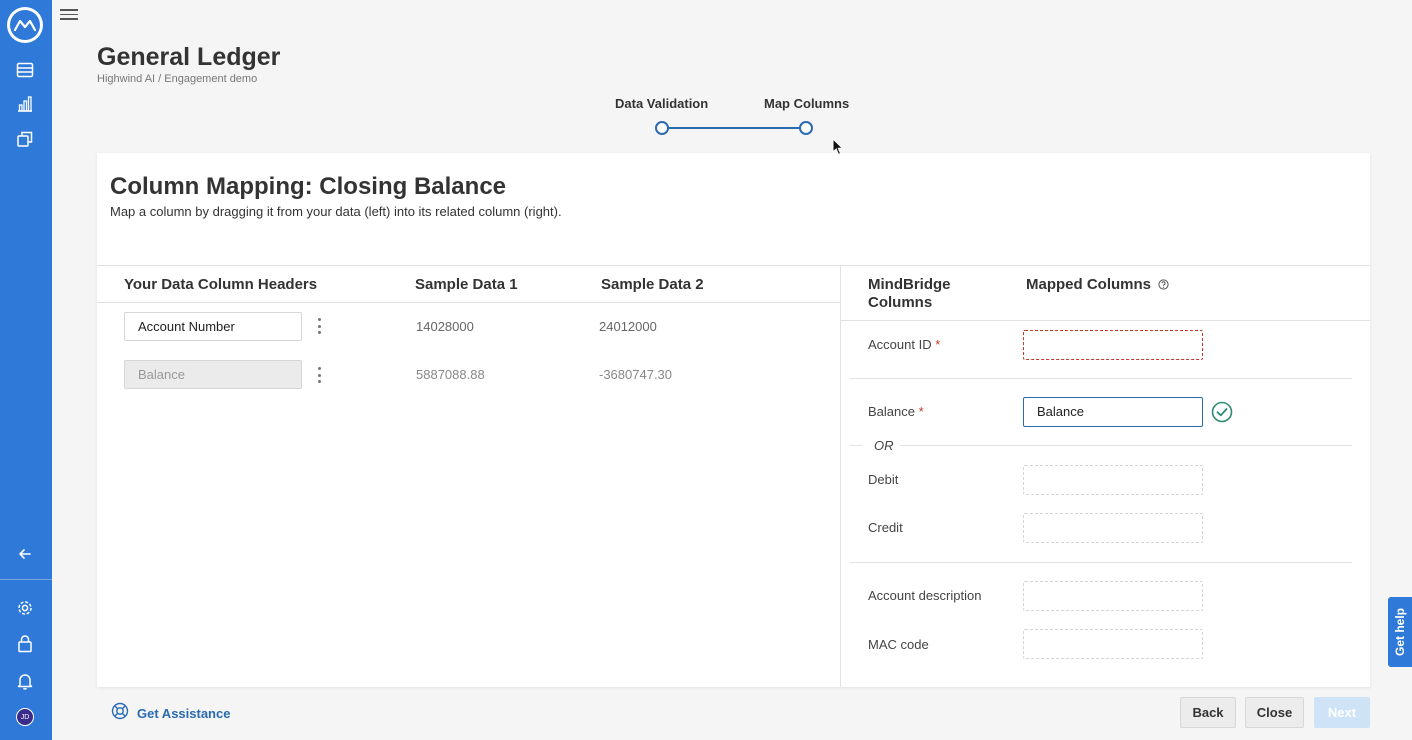 This screenshot has width=1412, height=740. I want to click on field-label-debit: Debit, so click(883, 479).